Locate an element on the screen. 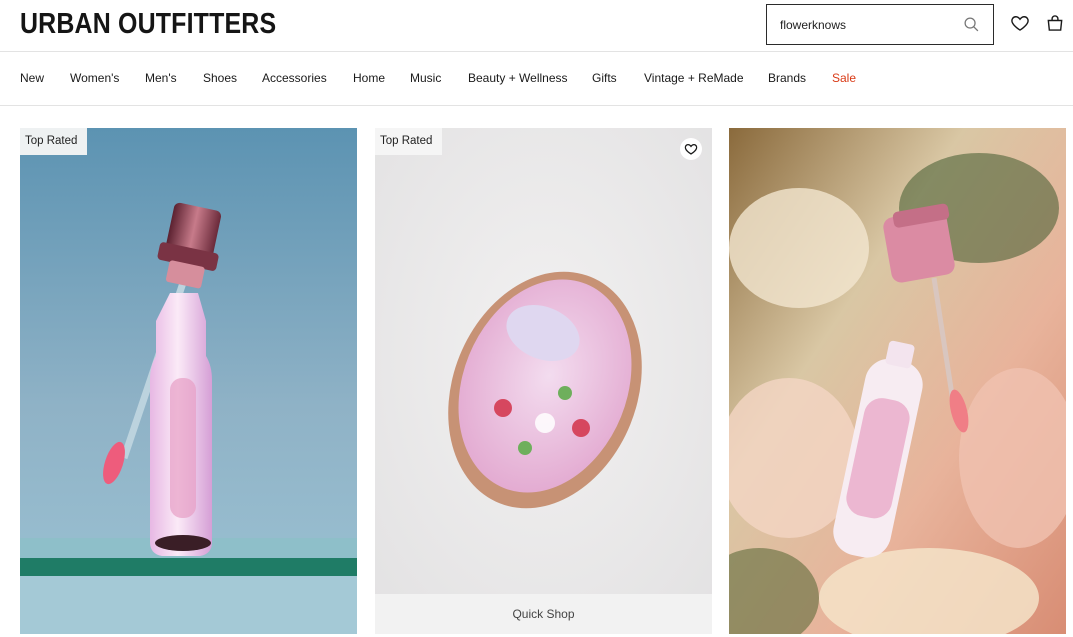 The image size is (1073, 637). nav-item-accessories: Accessories is located at coordinates (294, 78).